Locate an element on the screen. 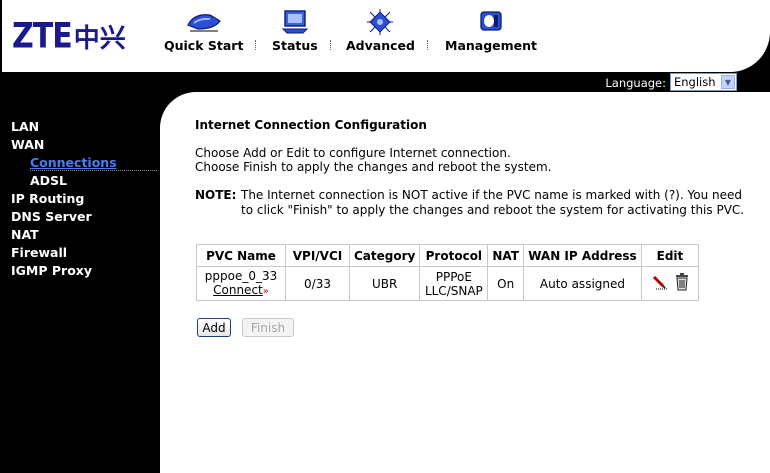 This screenshot has height=473, width=770. add-button: Add is located at coordinates (214, 327).